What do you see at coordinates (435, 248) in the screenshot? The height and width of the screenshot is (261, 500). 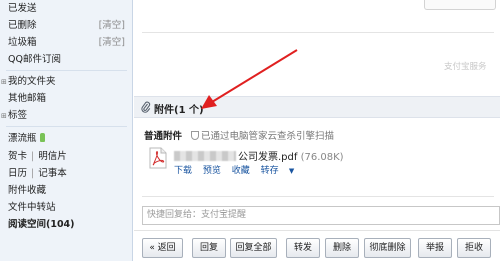 I see `report-button: 举报` at bounding box center [435, 248].